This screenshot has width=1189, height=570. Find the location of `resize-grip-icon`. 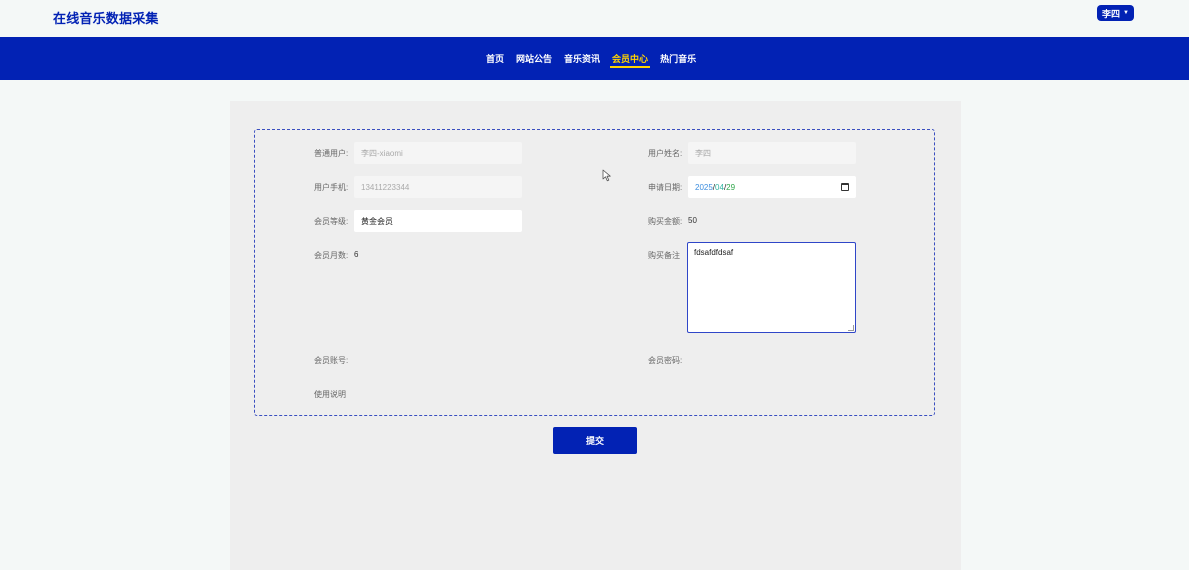

resize-grip-icon is located at coordinates (851, 328).